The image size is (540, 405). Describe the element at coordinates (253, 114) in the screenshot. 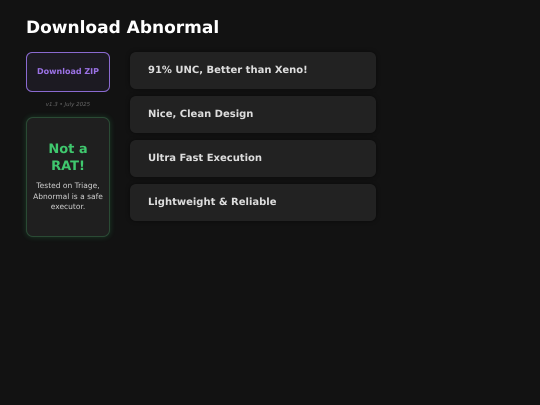

I see `feature-item: Nice, Clean Design` at that location.